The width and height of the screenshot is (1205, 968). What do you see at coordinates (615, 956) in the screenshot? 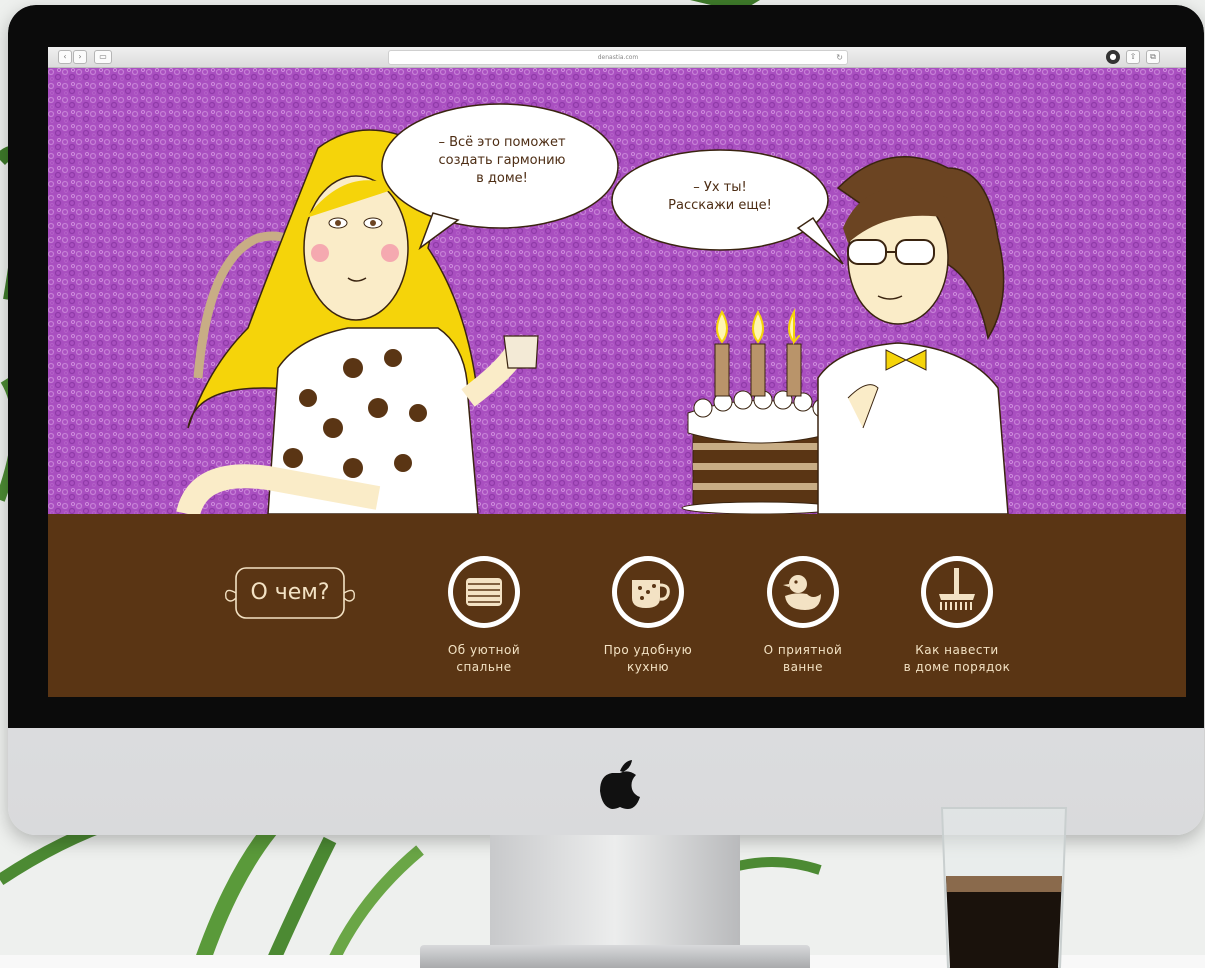
I see `monitor-stand-base` at bounding box center [615, 956].